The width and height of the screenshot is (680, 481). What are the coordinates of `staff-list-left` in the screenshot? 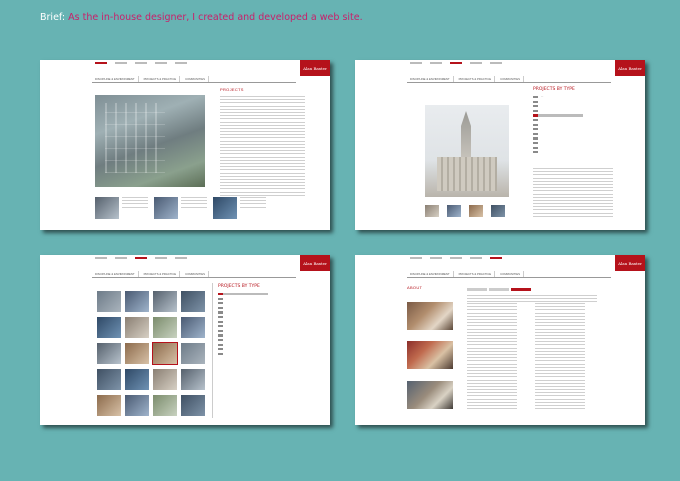 It's located at (492, 357).